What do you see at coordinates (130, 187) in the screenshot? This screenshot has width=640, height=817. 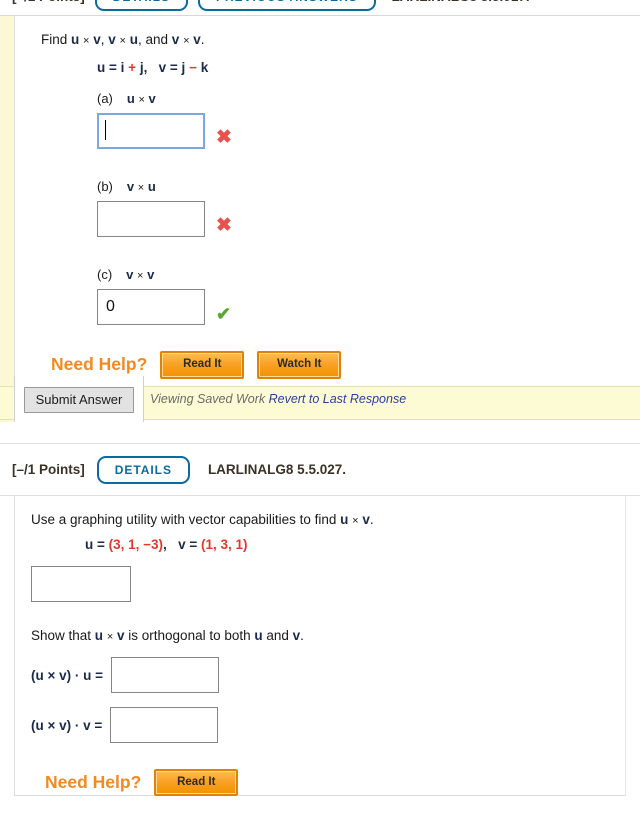 I see `part-b-expr-left: v` at bounding box center [130, 187].